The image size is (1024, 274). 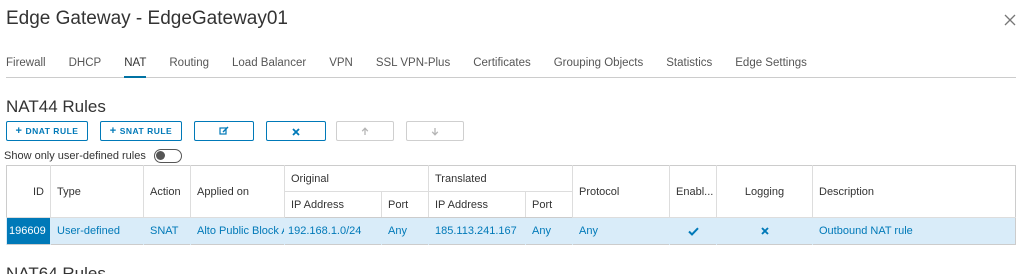 I want to click on col-header-type: Type, so click(x=97, y=191).